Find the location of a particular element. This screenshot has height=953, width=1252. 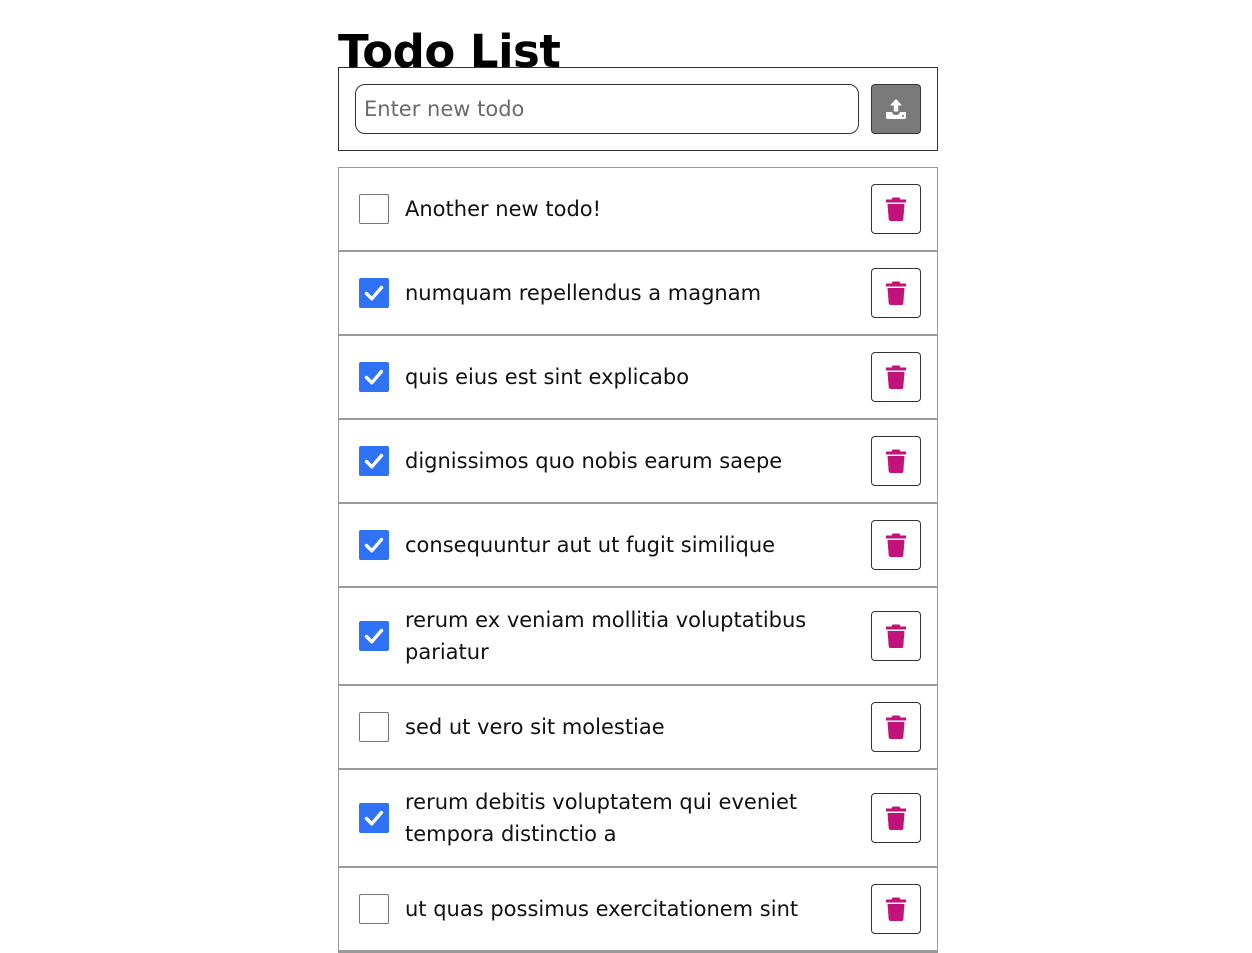

todo-text: ut quas possimus exercitationem sint is located at coordinates (602, 909).